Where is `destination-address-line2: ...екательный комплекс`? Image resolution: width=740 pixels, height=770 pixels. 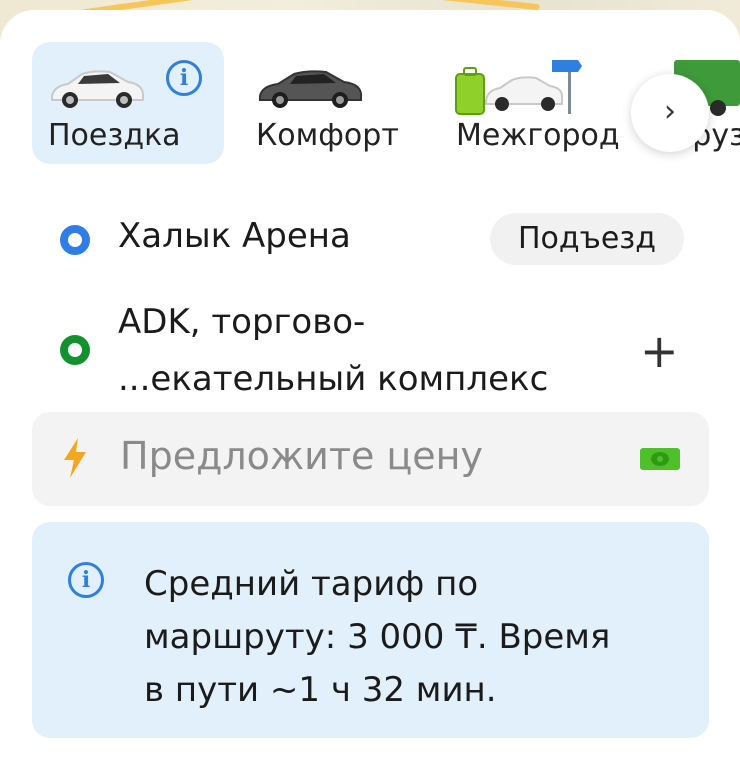 destination-address-line2: ...екательный комплекс is located at coordinates (333, 379).